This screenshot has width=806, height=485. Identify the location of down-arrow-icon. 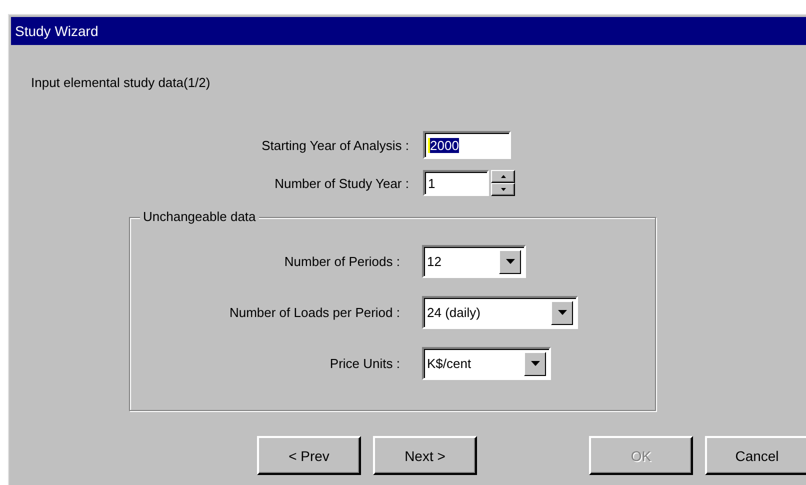
(503, 189).